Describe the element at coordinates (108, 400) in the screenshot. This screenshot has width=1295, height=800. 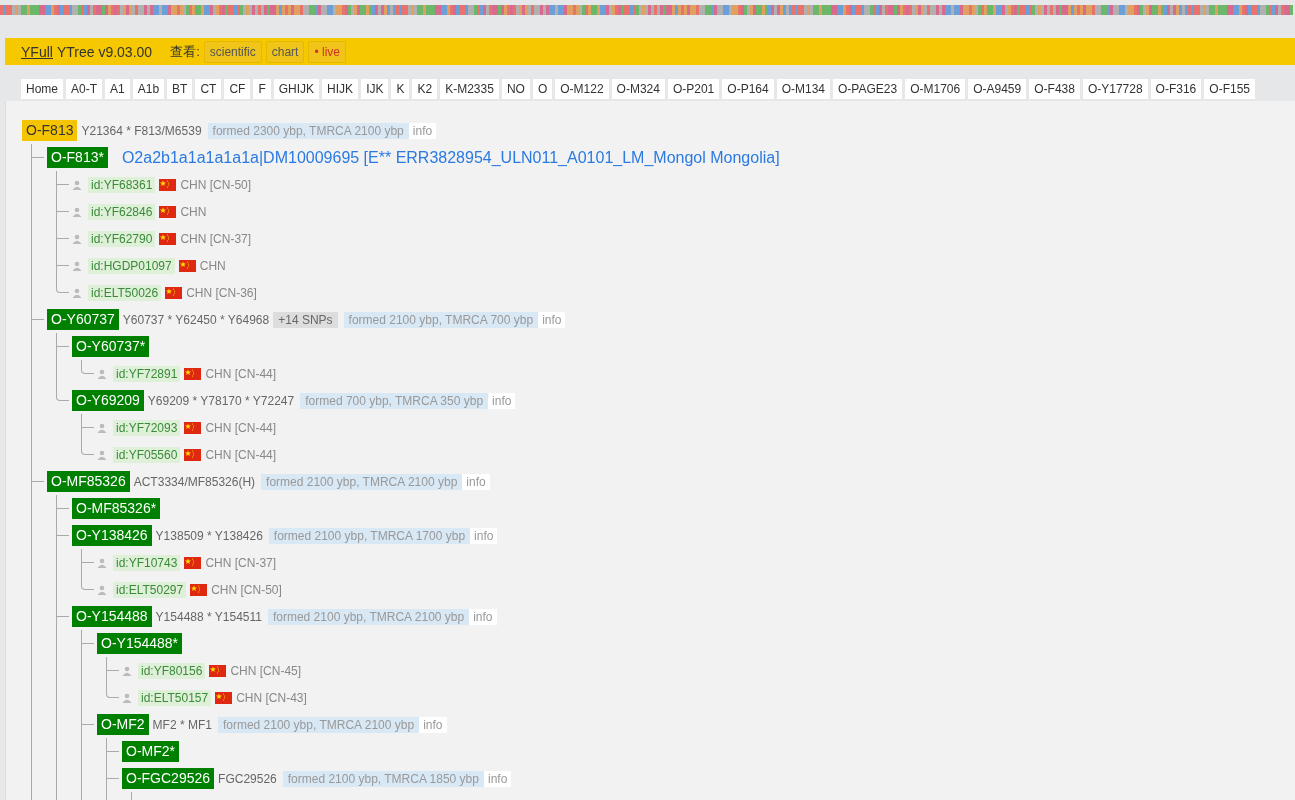
I see `haplogroup-label: O-Y69209` at that location.